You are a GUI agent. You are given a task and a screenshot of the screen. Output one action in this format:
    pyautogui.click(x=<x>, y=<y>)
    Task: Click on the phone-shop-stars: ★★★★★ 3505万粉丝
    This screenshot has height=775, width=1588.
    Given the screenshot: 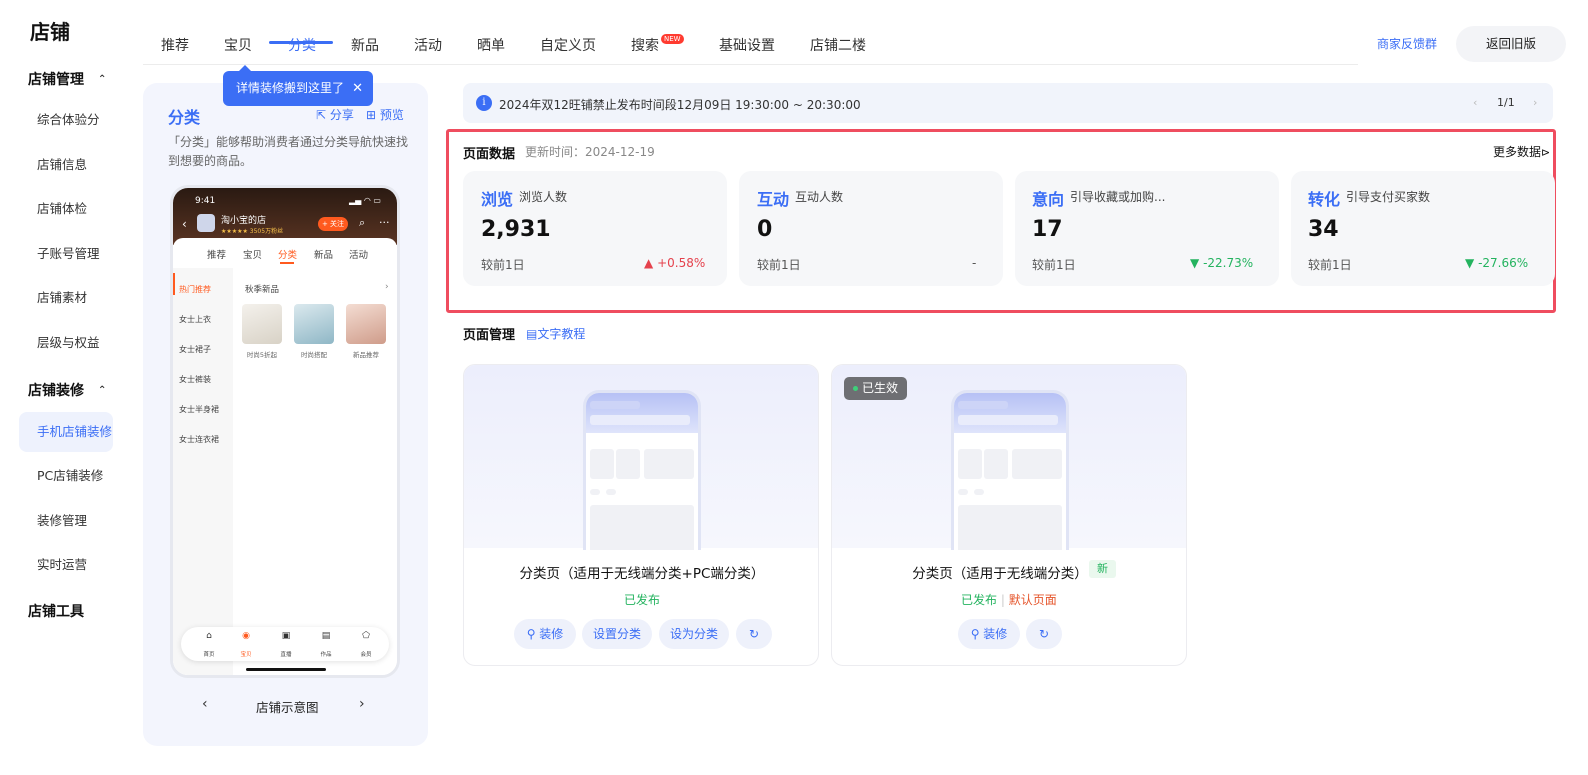 What is the action you would take?
    pyautogui.click(x=252, y=231)
    